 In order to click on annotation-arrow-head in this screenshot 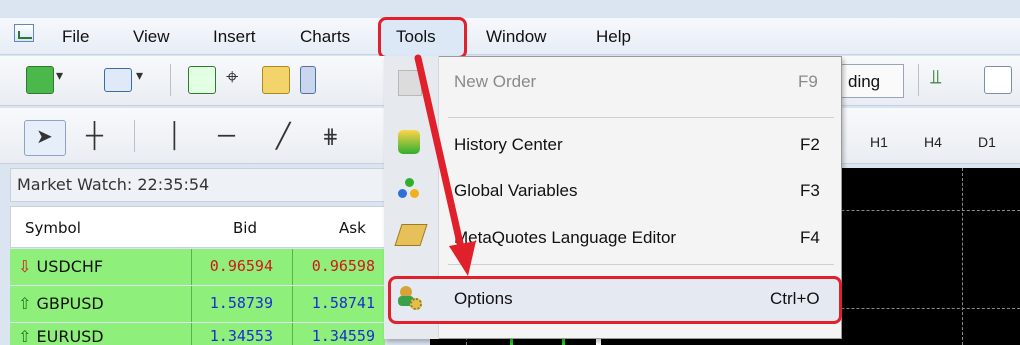, I will do `click(462, 258)`.